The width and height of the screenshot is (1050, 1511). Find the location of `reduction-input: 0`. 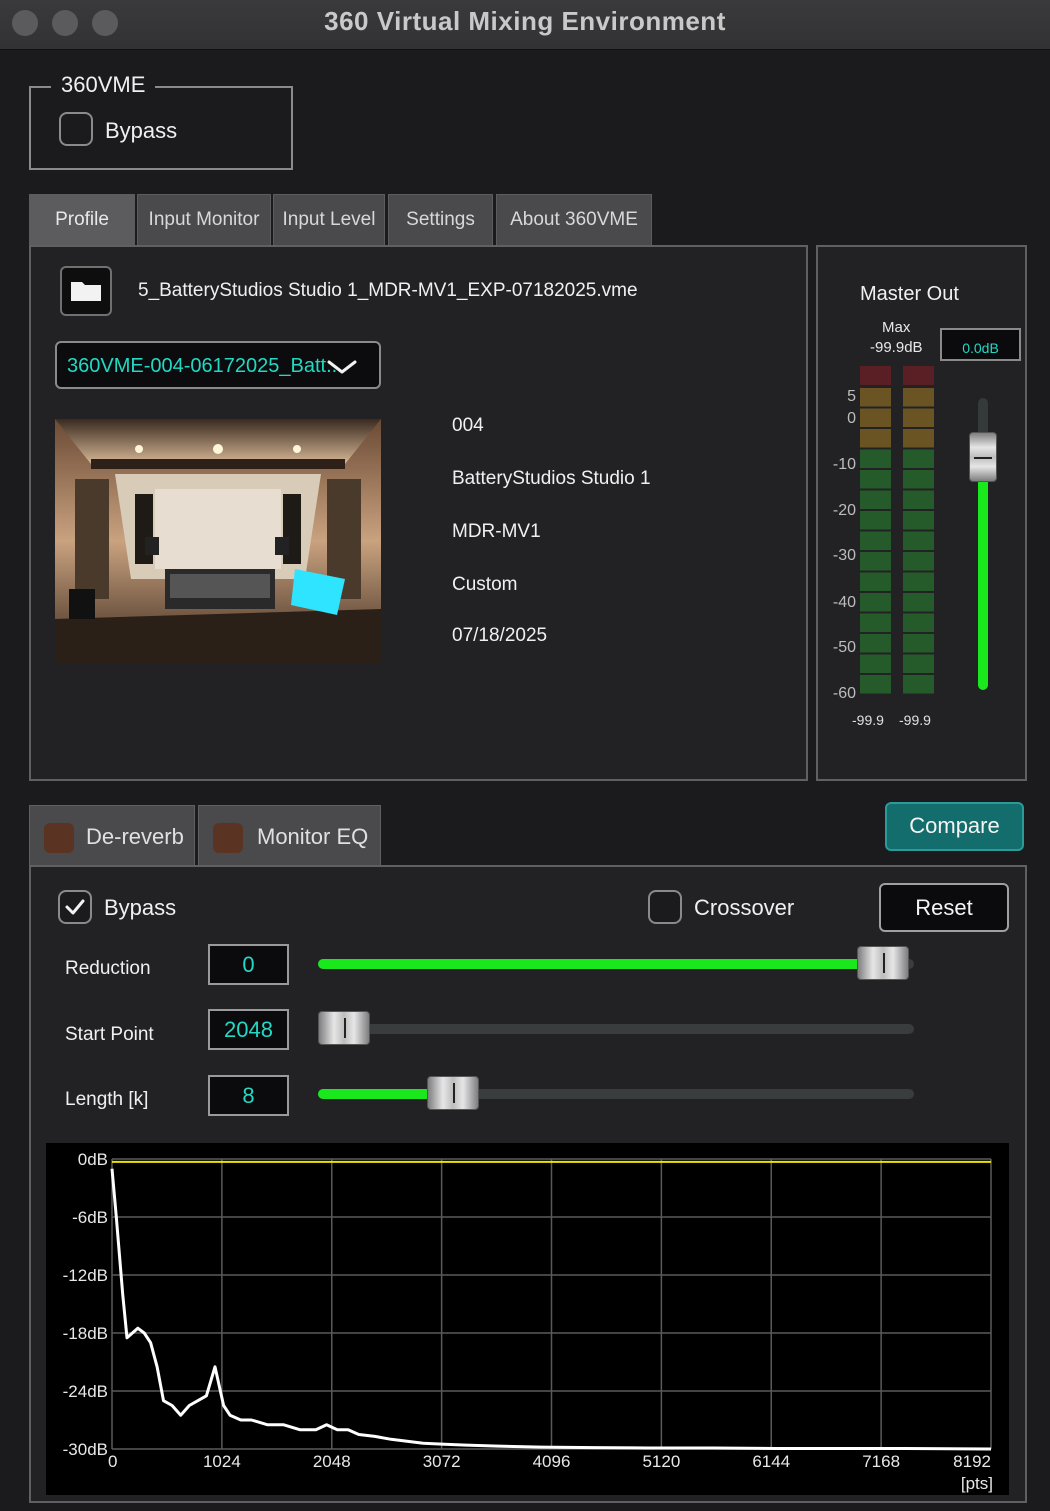

reduction-input: 0 is located at coordinates (248, 964).